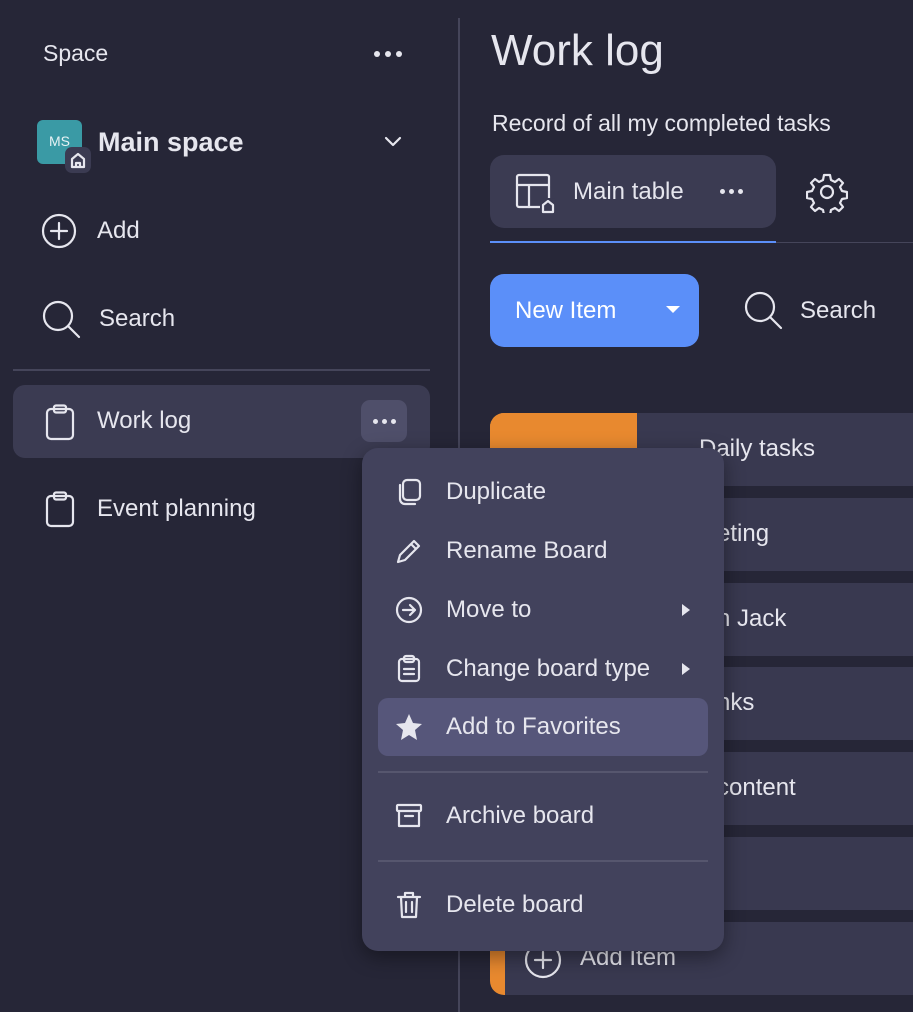  What do you see at coordinates (59, 231) in the screenshot?
I see `plus-circle-icon` at bounding box center [59, 231].